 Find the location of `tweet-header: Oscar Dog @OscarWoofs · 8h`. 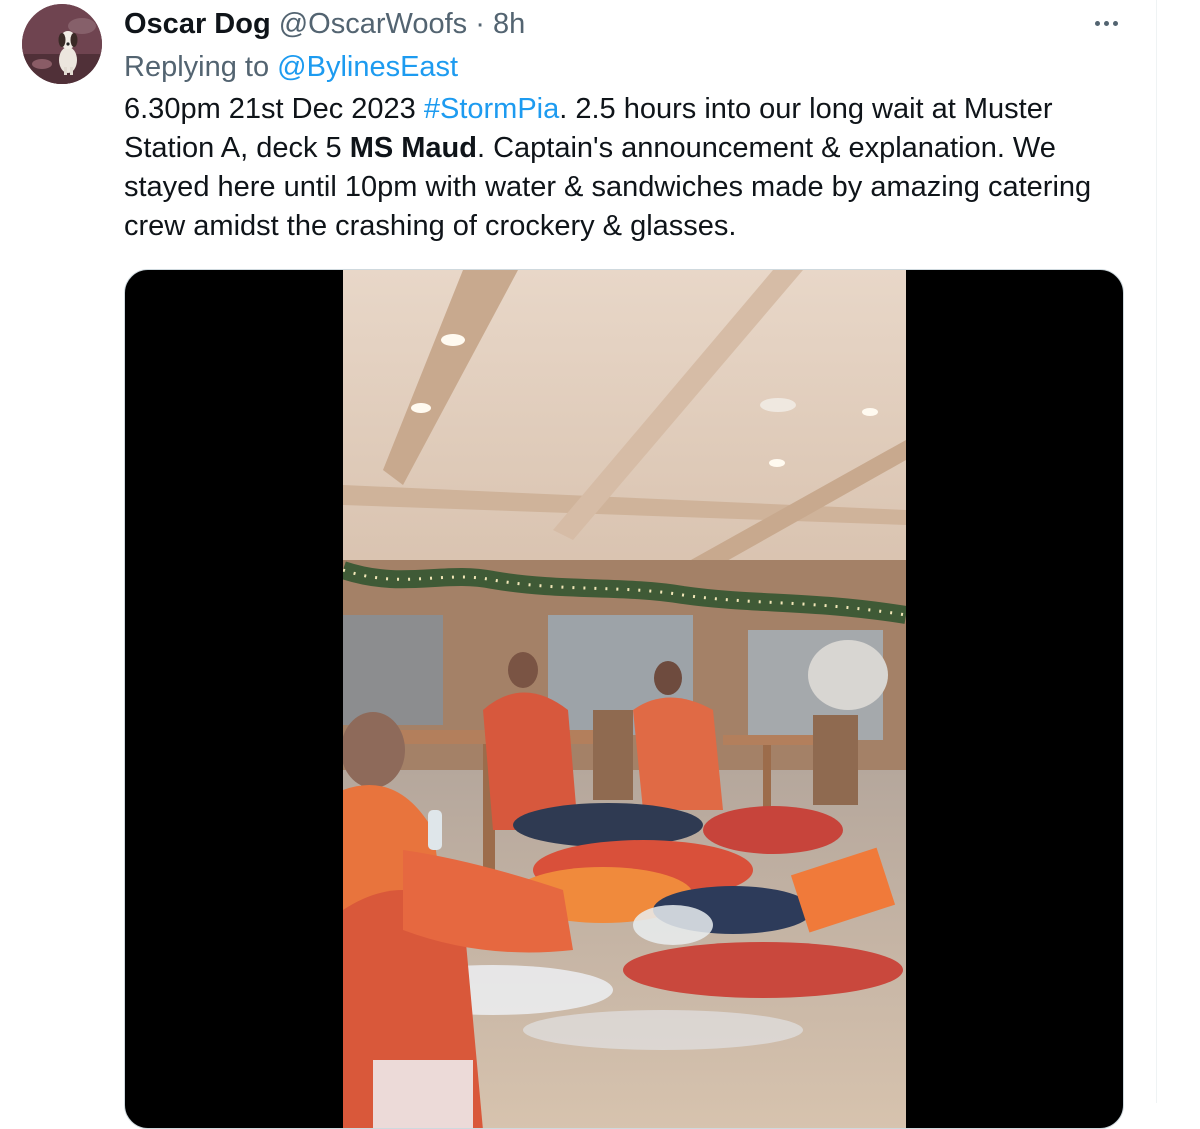

tweet-header: Oscar Dog @OscarWoofs · 8h is located at coordinates (324, 24).